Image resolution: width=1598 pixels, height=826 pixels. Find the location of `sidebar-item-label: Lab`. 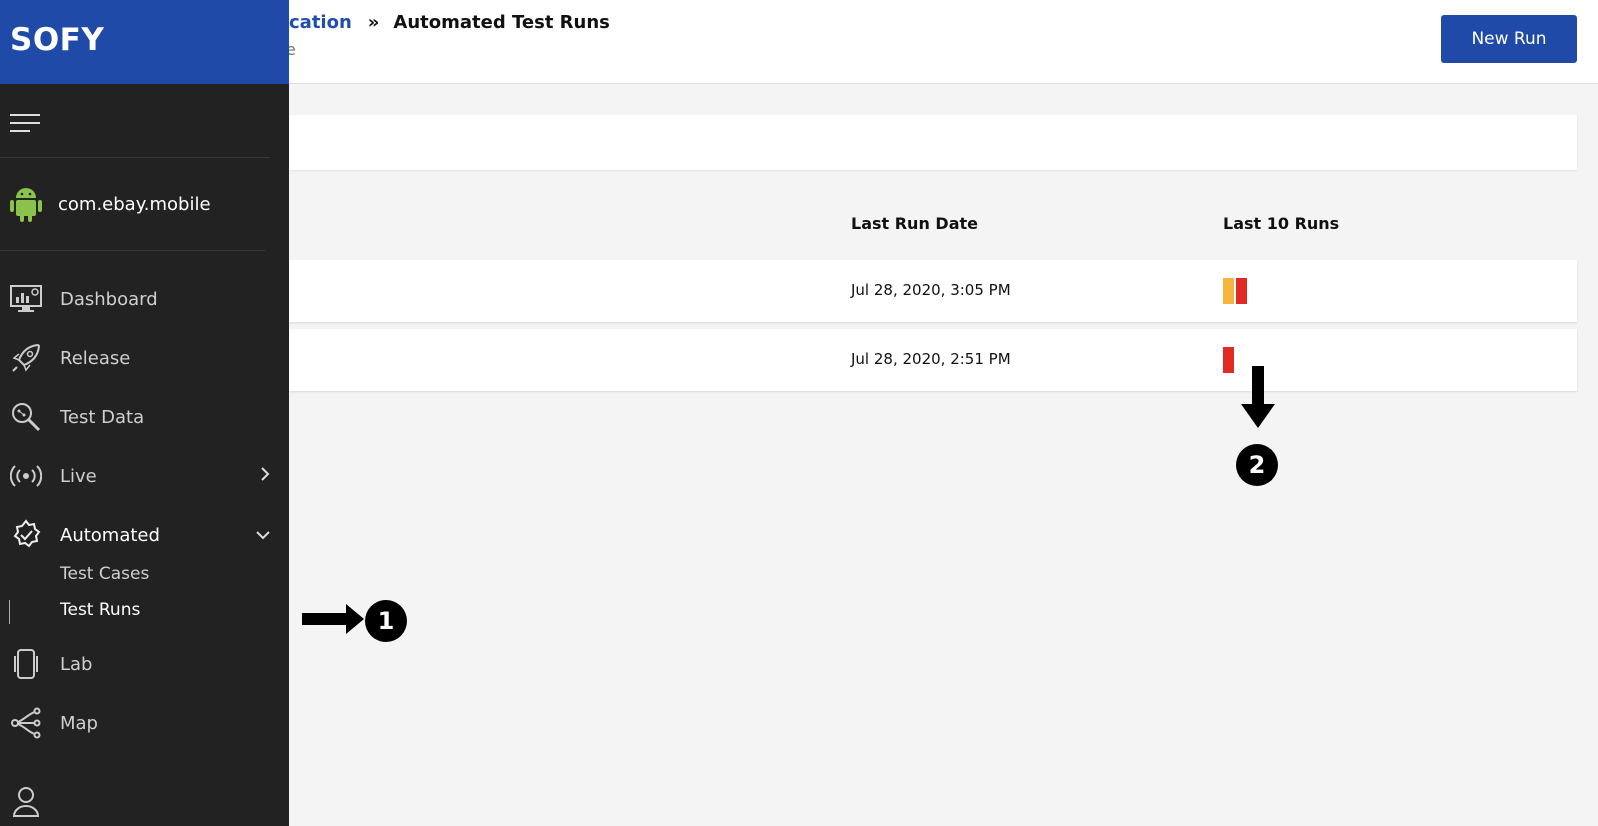

sidebar-item-label: Lab is located at coordinates (76, 664).